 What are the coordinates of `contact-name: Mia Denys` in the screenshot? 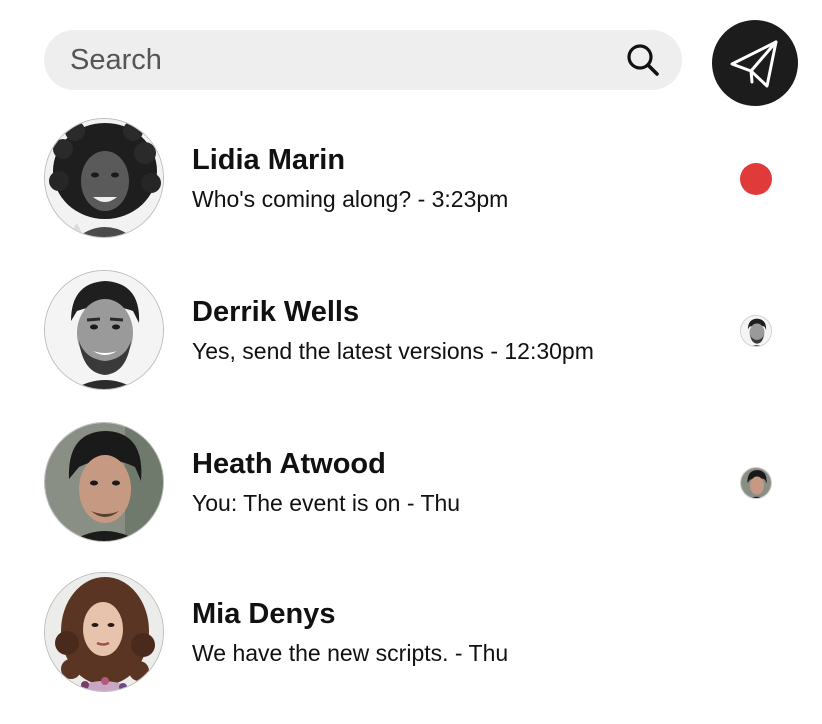 It's located at (264, 614).